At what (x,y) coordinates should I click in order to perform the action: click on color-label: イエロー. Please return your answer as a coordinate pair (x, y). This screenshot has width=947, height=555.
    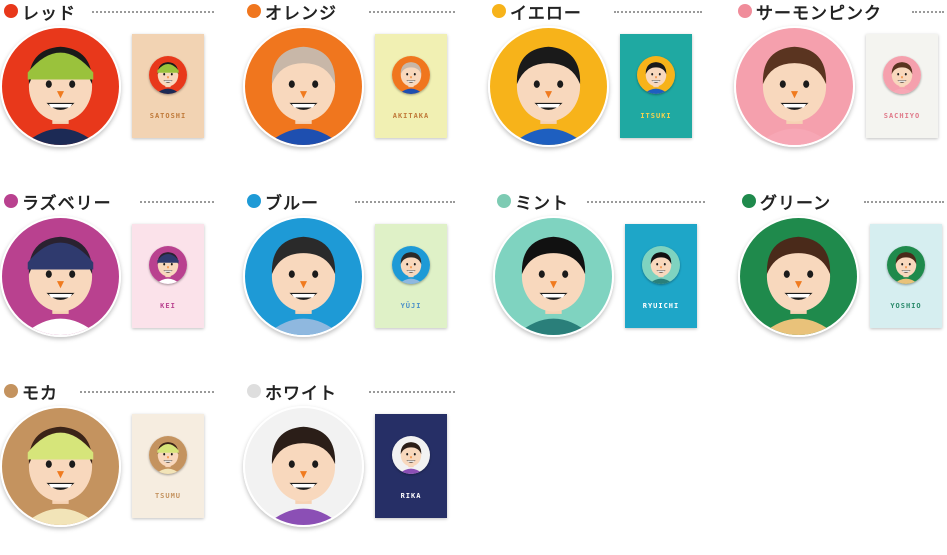
    Looking at the image, I should click on (537, 12).